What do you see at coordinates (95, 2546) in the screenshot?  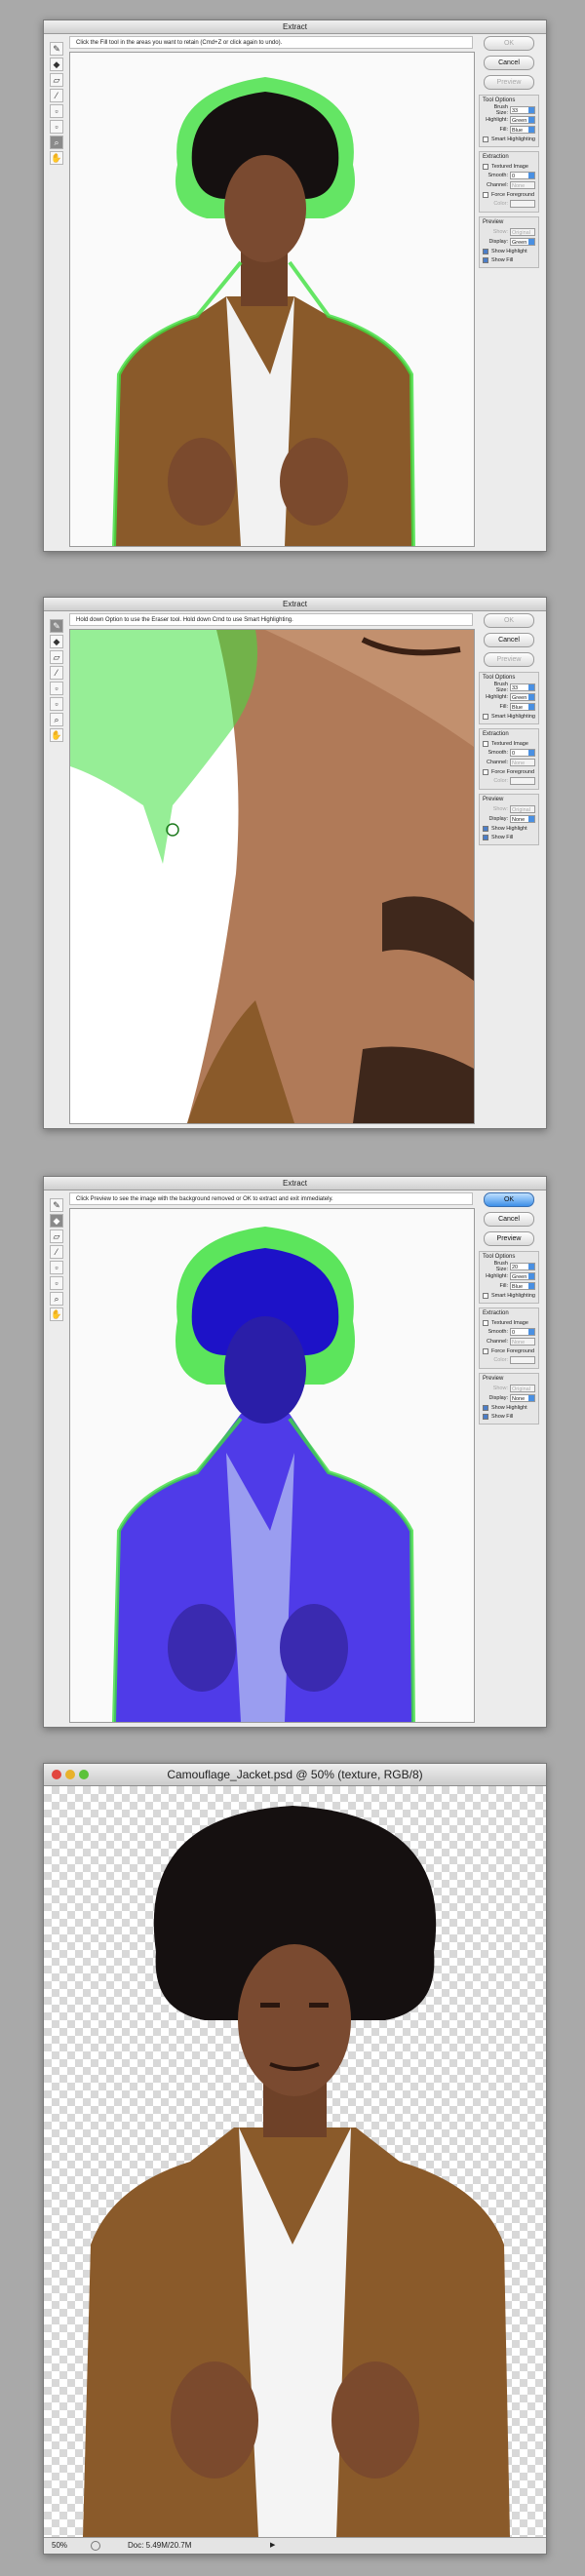 I see `status-menu-icon` at bounding box center [95, 2546].